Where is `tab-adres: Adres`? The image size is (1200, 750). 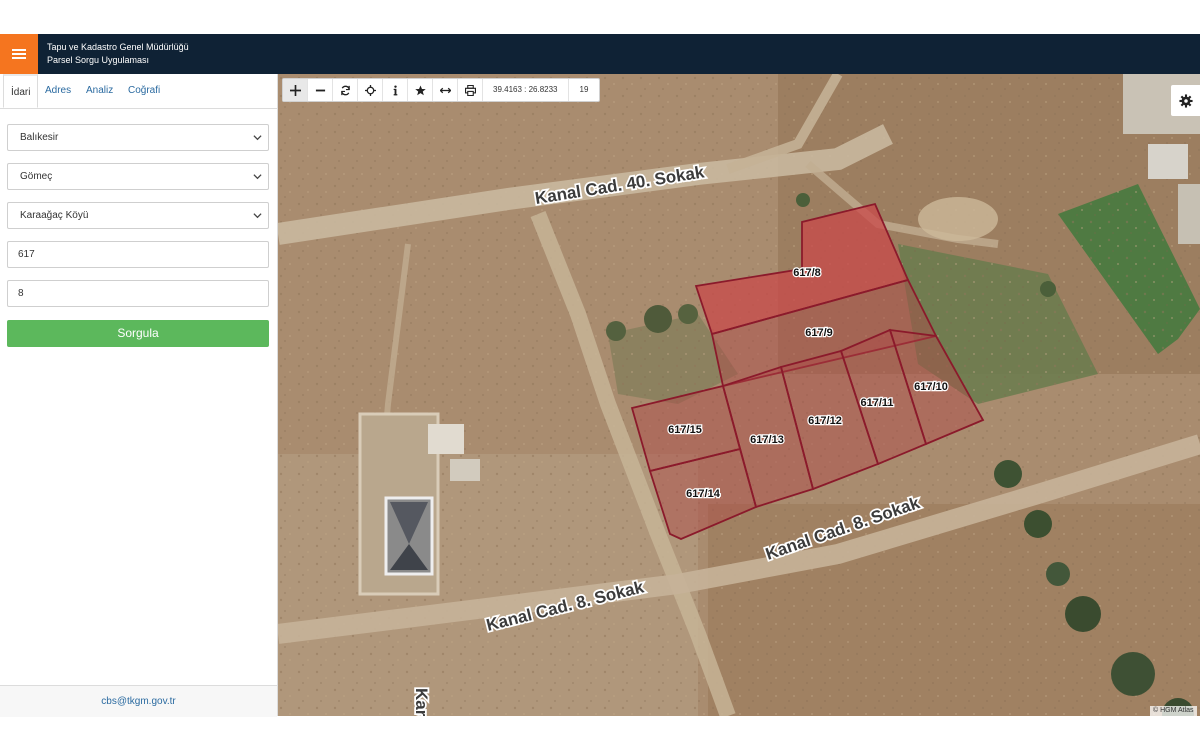
tab-adres: Adres is located at coordinates (58, 91).